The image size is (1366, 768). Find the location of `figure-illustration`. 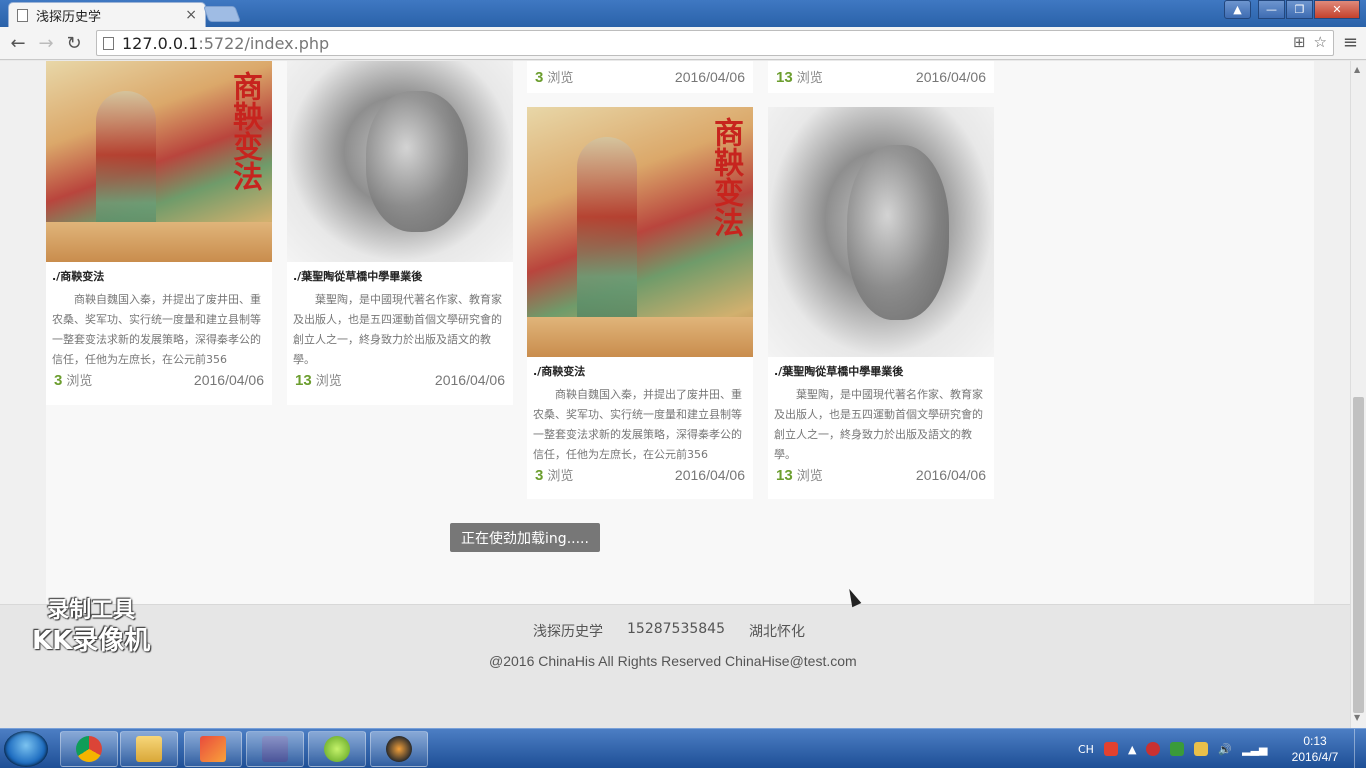

figure-illustration is located at coordinates (607, 237).